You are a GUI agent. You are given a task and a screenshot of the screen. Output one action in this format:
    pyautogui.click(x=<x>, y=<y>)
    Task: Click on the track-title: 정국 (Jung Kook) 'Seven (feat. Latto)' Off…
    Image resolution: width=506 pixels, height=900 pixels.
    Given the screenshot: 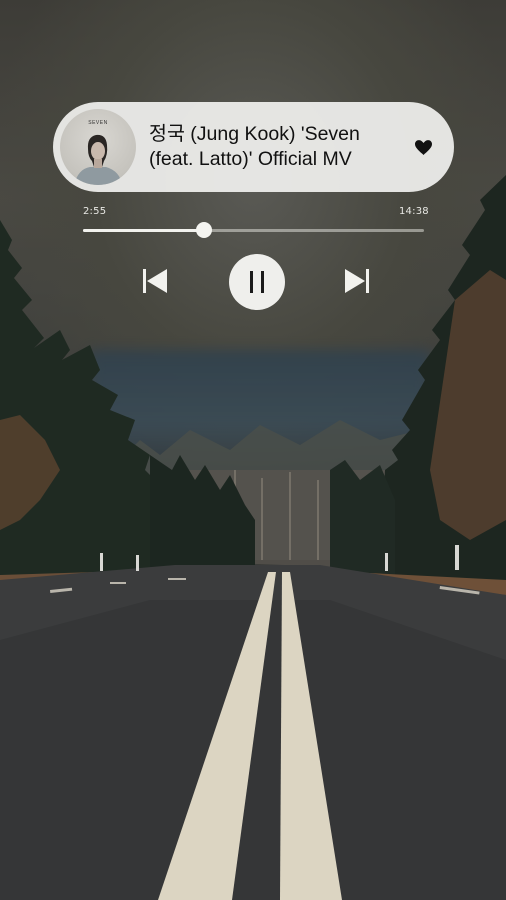 What is the action you would take?
    pyautogui.click(x=254, y=146)
    